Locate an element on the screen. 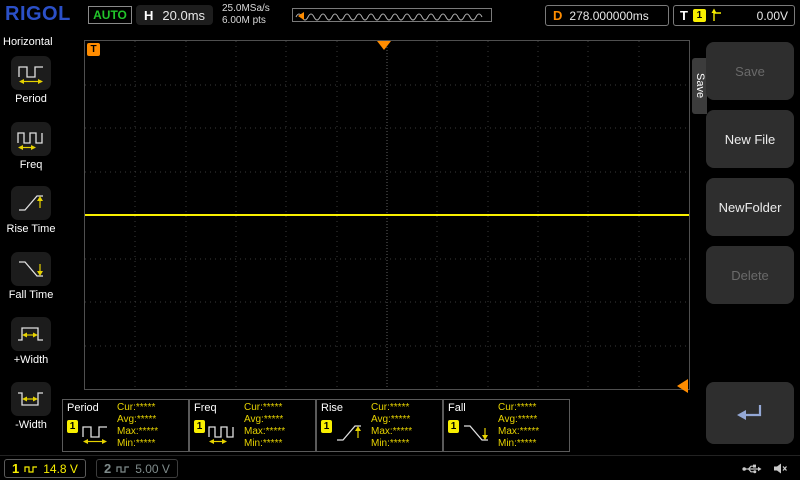 This screenshot has height=480, width=800. right-menu: Save Save New File NewFolder Delete is located at coordinates (746, 242).